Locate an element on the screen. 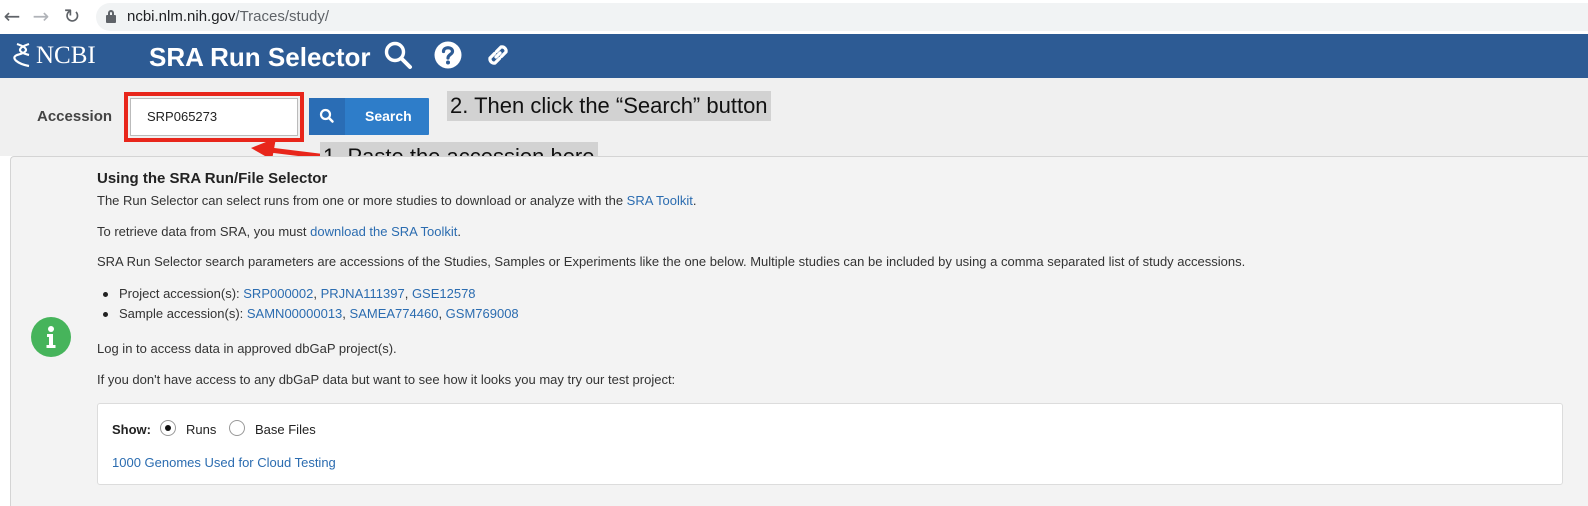 This screenshot has width=1588, height=506. dna-helix-icon is located at coordinates (21, 55).